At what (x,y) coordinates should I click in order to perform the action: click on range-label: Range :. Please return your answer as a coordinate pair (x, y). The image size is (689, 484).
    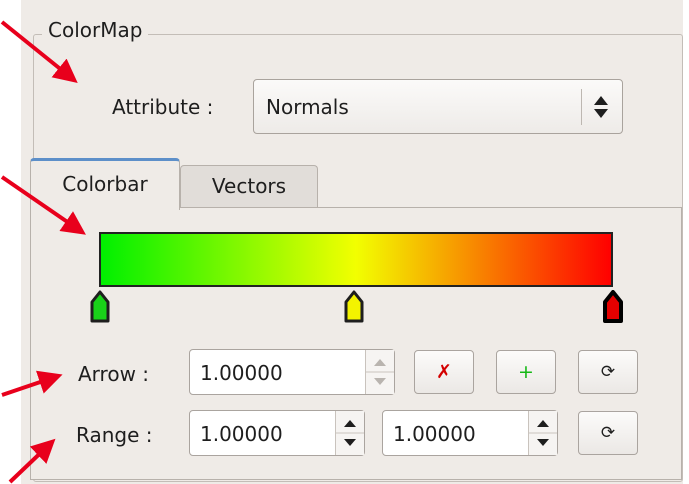
    Looking at the image, I should click on (114, 435).